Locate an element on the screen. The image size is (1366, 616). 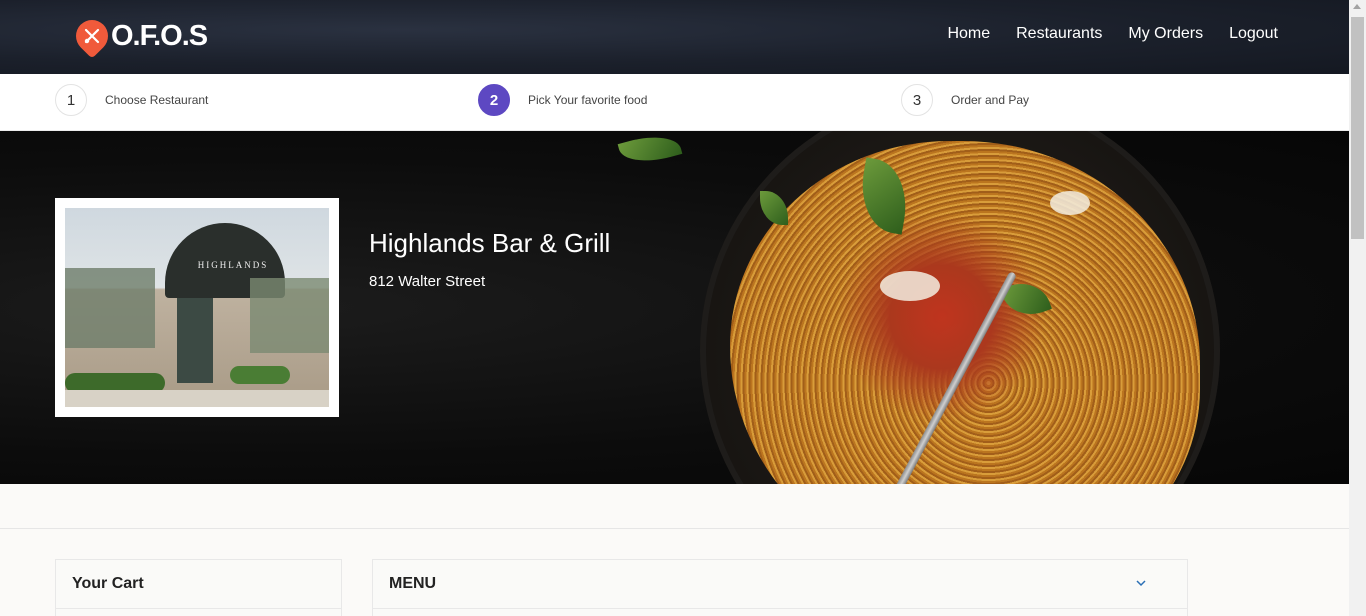
basil-leaf-image is located at coordinates (650, 150).